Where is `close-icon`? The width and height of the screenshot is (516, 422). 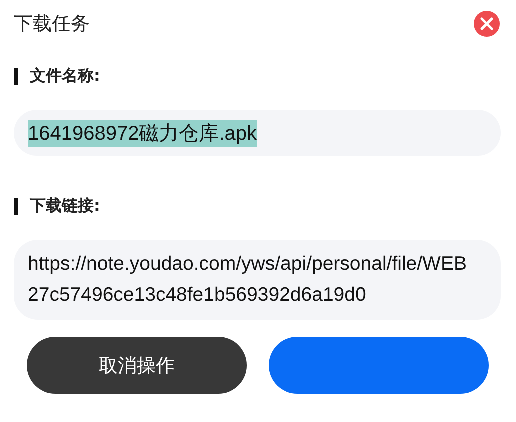
close-icon is located at coordinates (487, 24).